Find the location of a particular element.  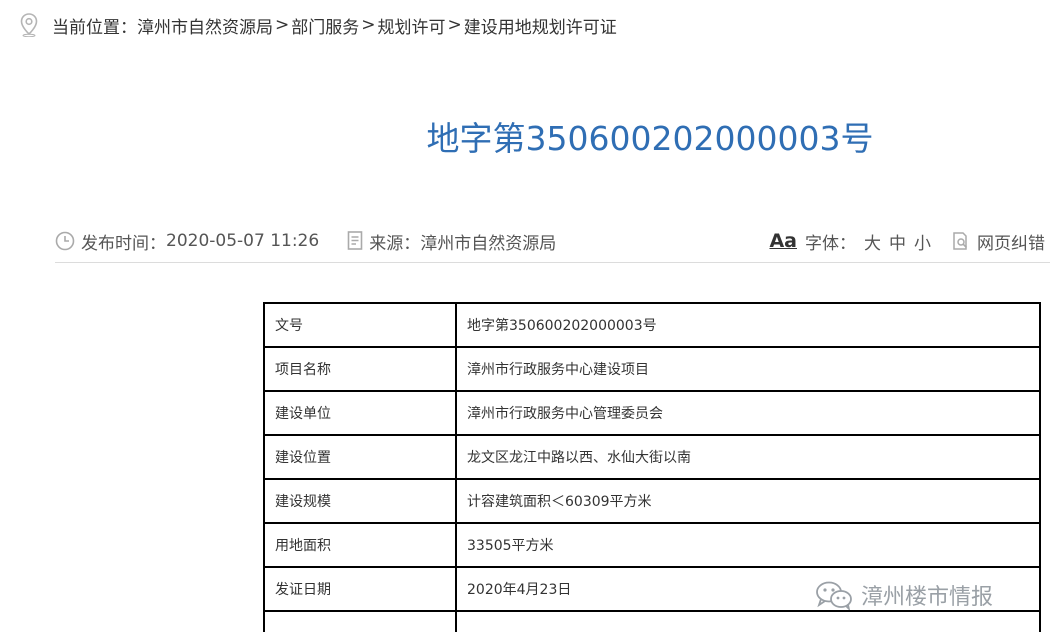

watermark: 漳州楼市情报 is located at coordinates (904, 595).